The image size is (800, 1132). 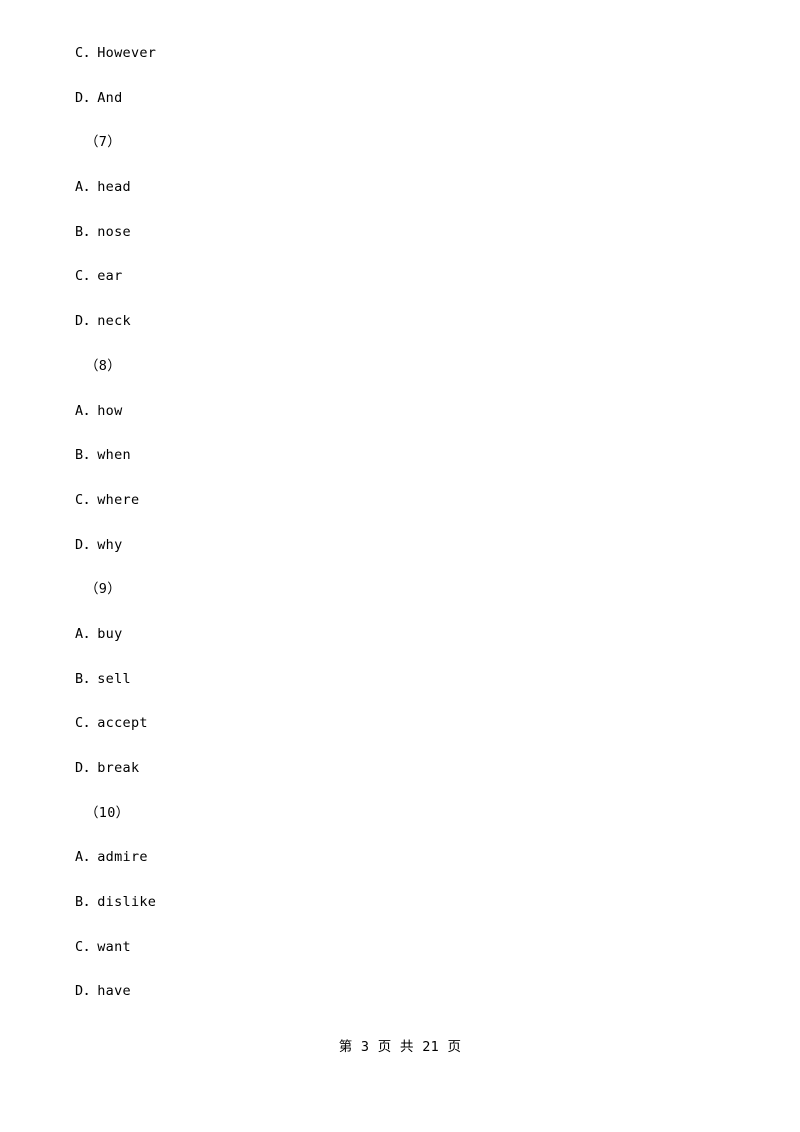 I want to click on option-line: A．buy, so click(x=99, y=633).